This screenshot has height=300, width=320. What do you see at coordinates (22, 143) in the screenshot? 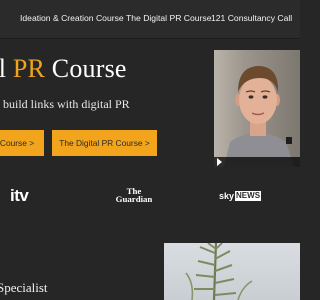
I see `course-button: Course >` at bounding box center [22, 143].